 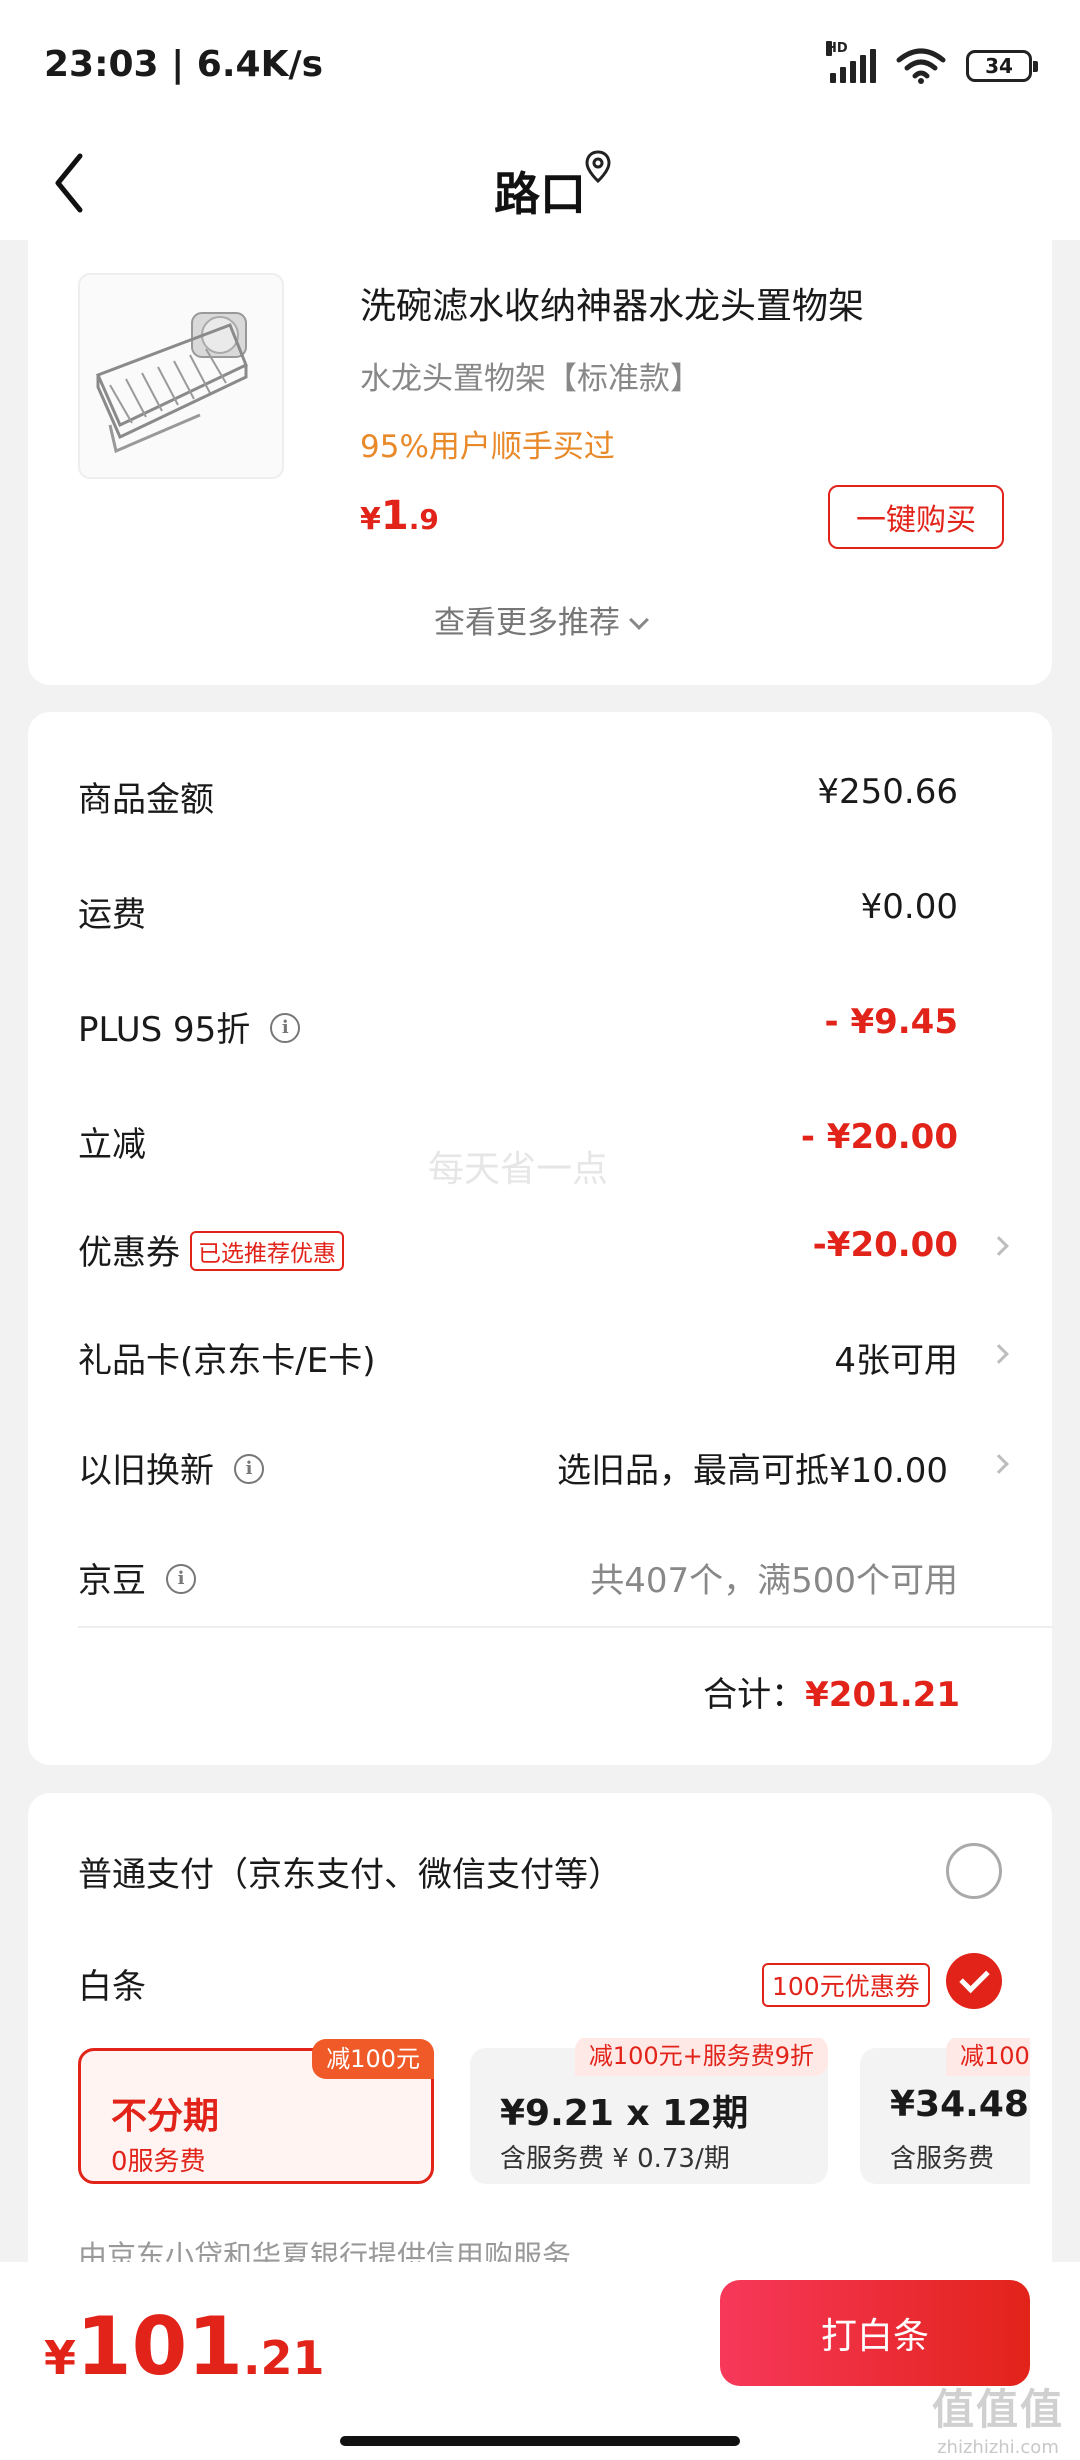 I want to click on coupon-selected-tag: 已选推荐优惠, so click(x=267, y=1250).